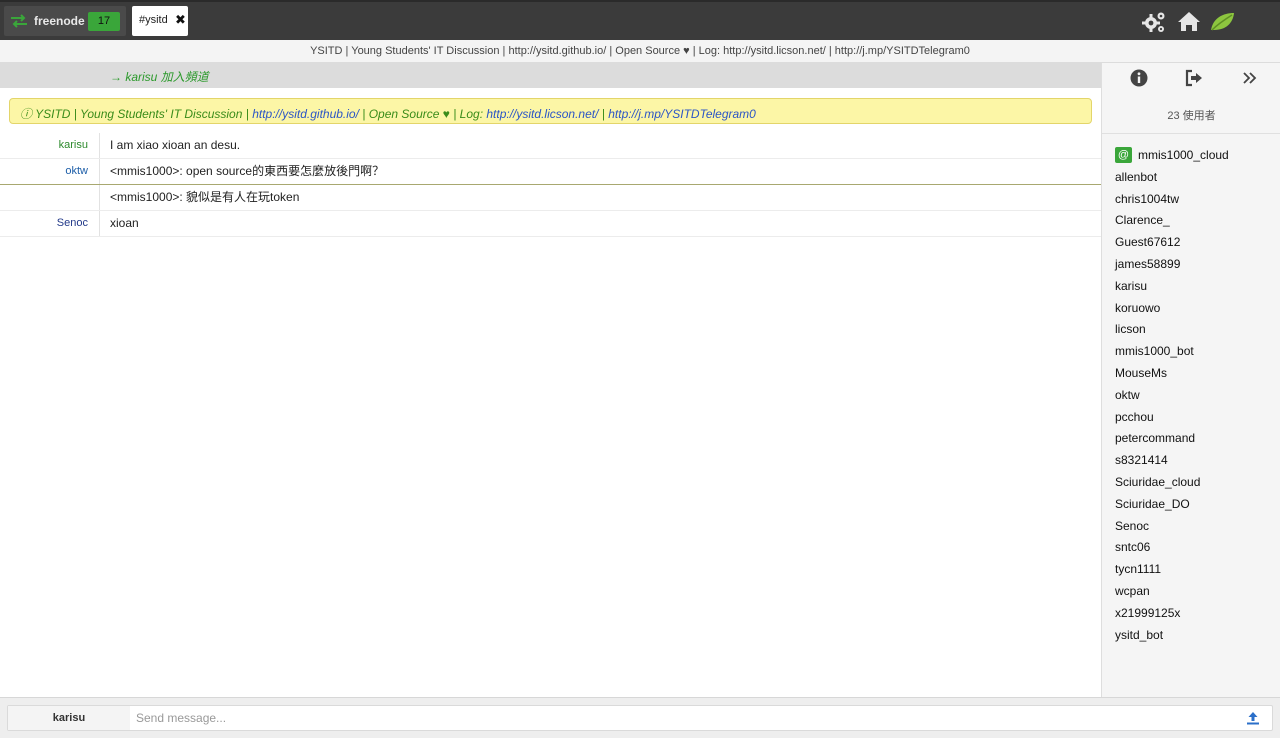  I want to click on server-tab-freenode: freenode 17, so click(65, 21).